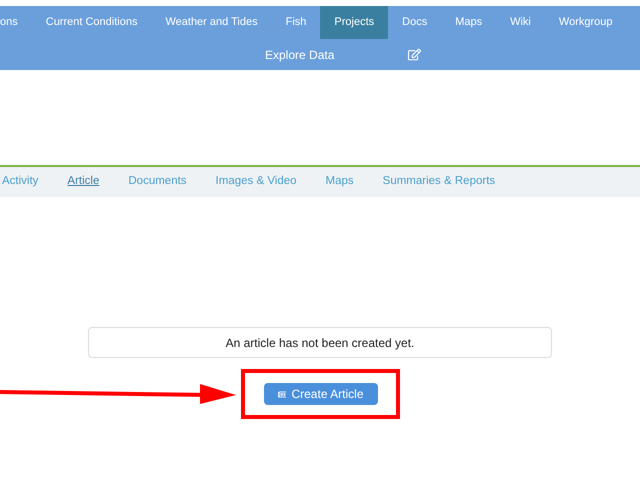 The width and height of the screenshot is (640, 480). Describe the element at coordinates (415, 54) in the screenshot. I see `edit-icon` at that location.